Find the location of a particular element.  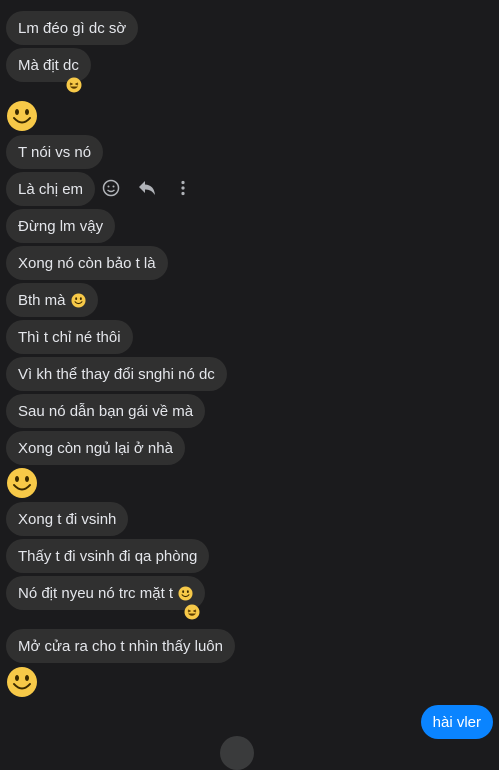

message-text: Thấy t đi vsinh đi qa phòng is located at coordinates (108, 556).